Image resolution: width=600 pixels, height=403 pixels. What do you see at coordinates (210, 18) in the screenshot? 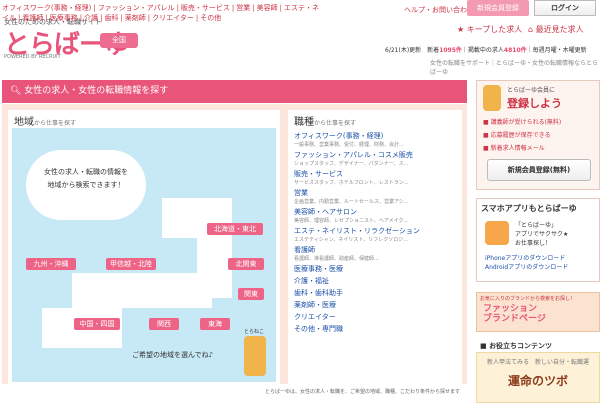
I see `top-nav-link: その他` at bounding box center [210, 18].